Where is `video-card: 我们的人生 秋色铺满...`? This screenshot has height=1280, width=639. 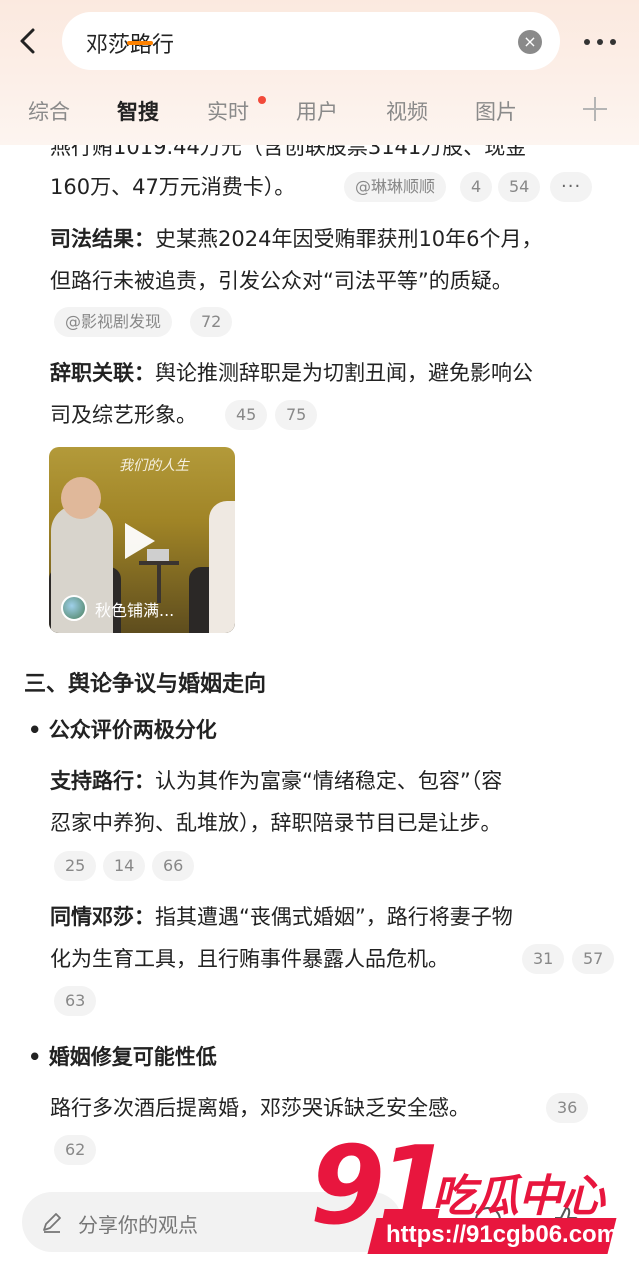
video-card: 我们的人生 秋色铺满... is located at coordinates (142, 540).